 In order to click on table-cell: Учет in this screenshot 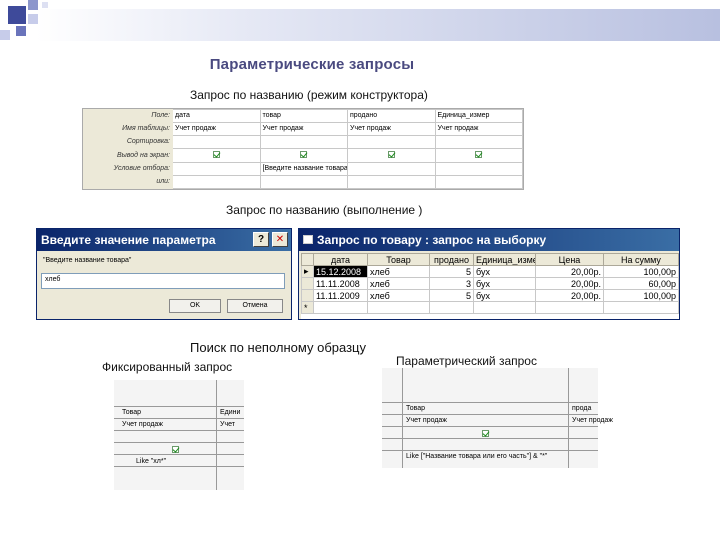, I will do `click(227, 424)`.